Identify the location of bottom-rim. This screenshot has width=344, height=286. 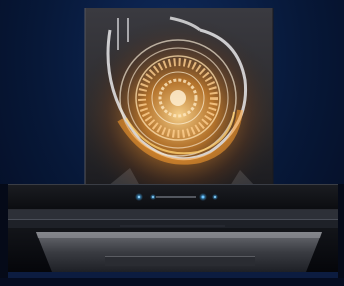
(173, 275).